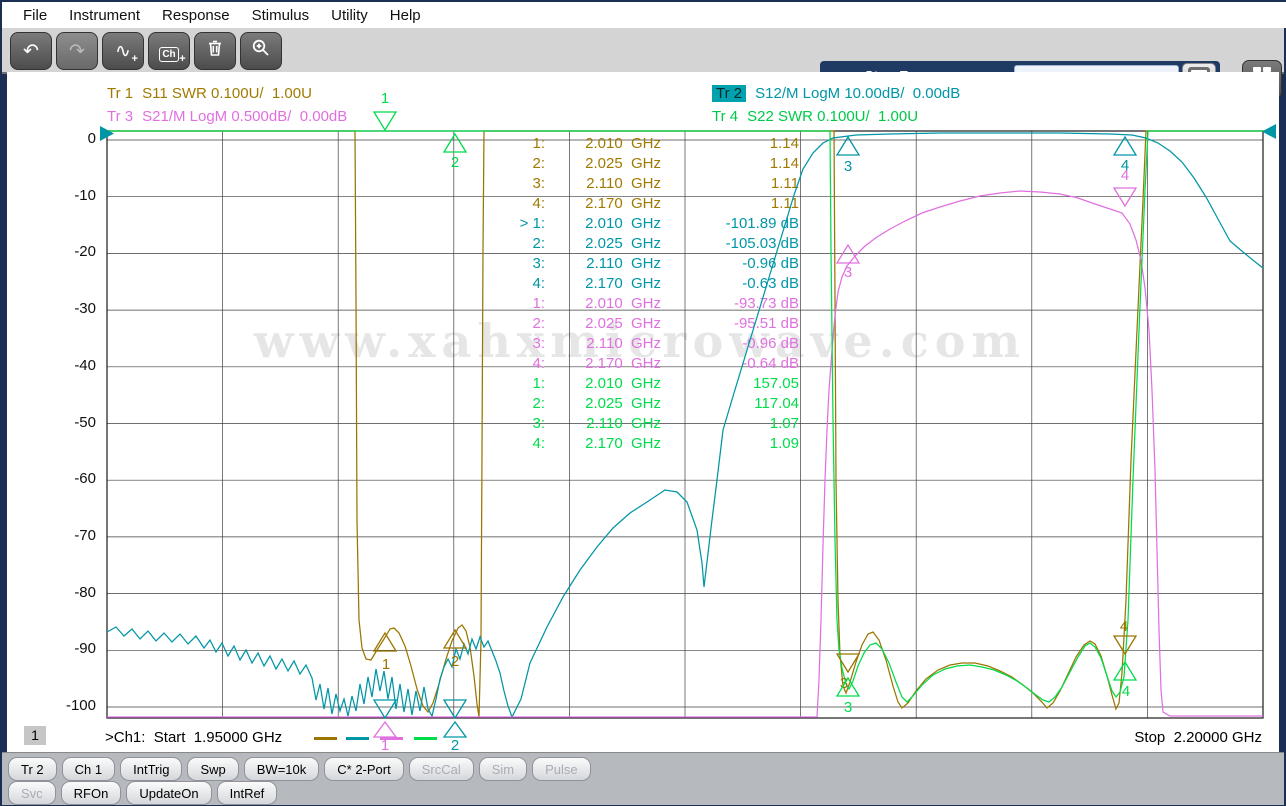 The image size is (1286, 806). Describe the element at coordinates (35, 15) in the screenshot. I see `menu-file: File` at that location.